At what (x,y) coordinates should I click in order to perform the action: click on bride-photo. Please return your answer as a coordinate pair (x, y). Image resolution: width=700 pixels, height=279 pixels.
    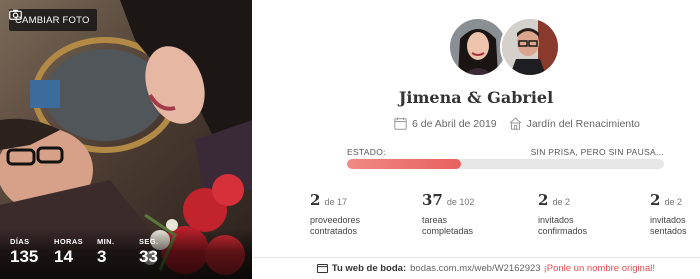
    Looking at the image, I should click on (478, 47).